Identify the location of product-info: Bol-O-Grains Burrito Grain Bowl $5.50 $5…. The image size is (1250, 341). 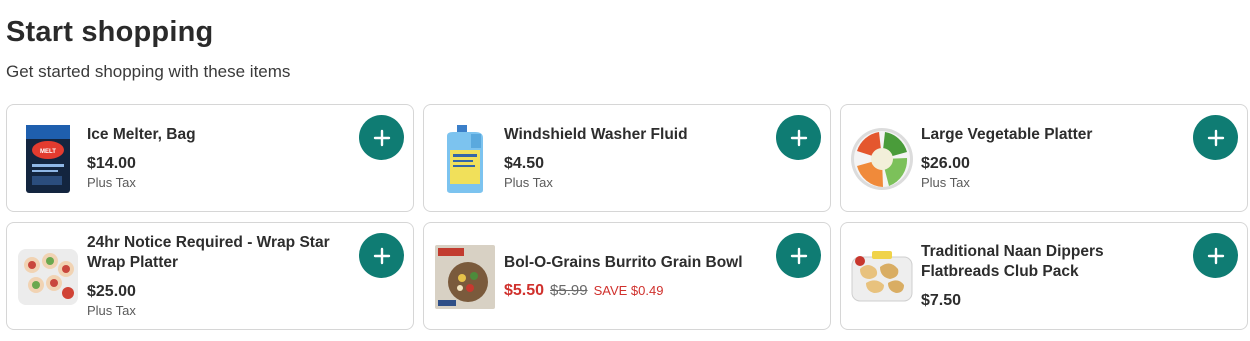
(632, 276).